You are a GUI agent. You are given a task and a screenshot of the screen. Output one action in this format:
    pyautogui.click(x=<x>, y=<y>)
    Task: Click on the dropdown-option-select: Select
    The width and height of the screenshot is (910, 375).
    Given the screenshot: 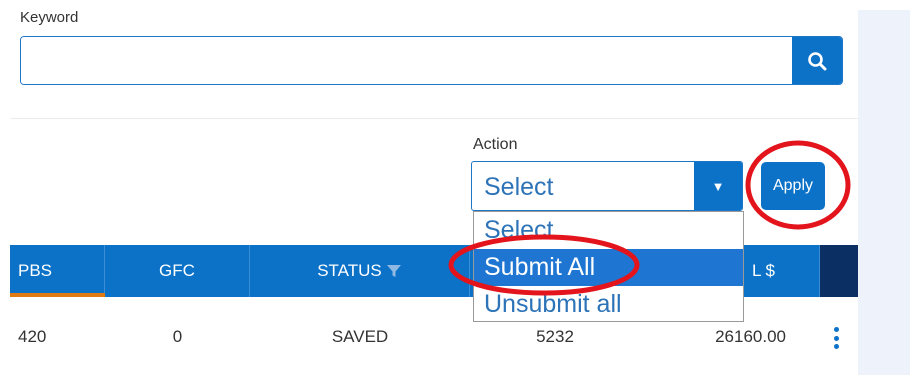 What is the action you would take?
    pyautogui.click(x=608, y=230)
    